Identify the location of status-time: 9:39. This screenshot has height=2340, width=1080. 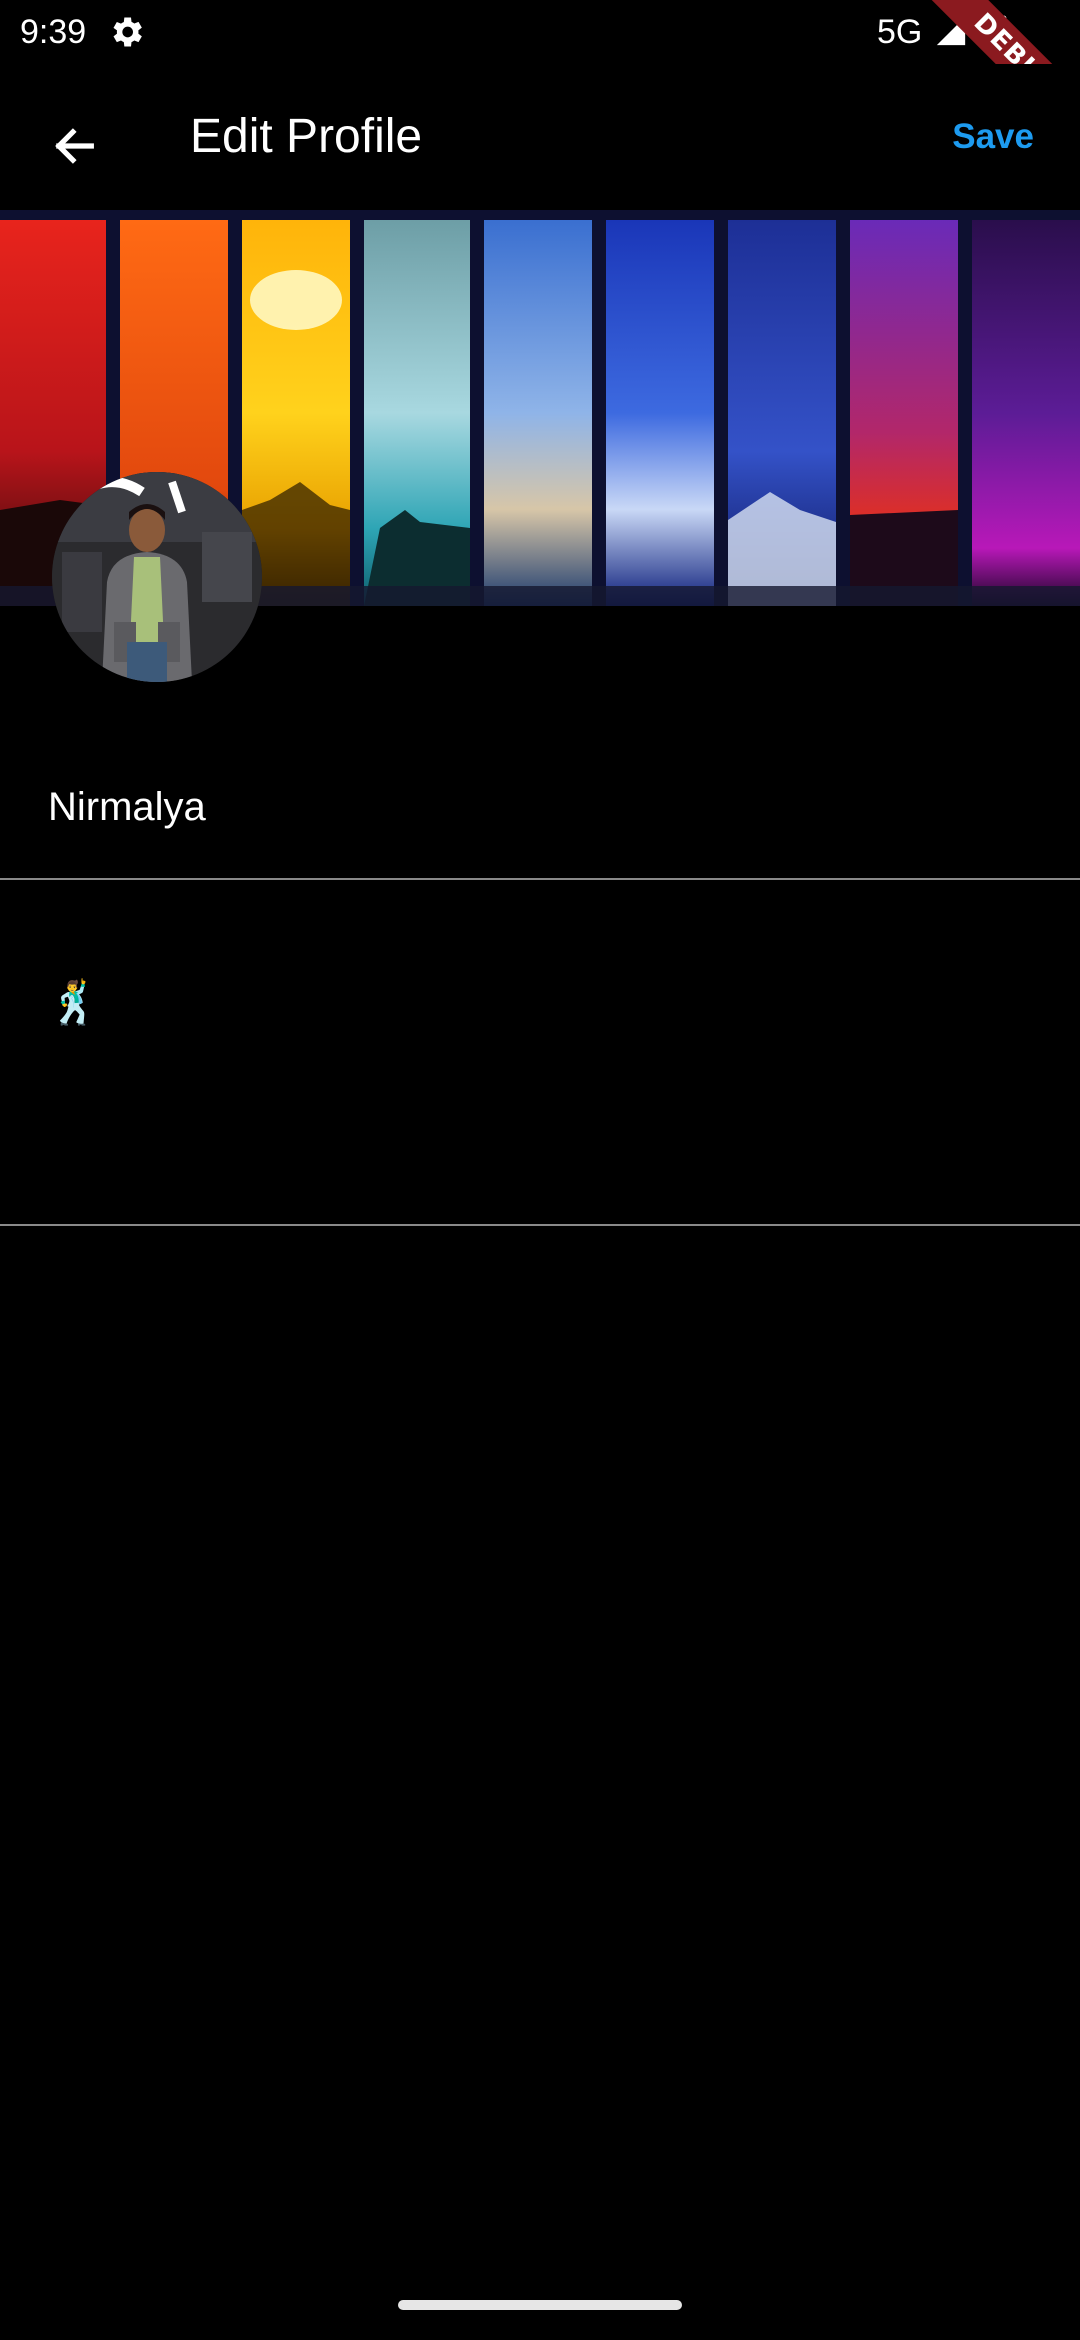
(53, 32).